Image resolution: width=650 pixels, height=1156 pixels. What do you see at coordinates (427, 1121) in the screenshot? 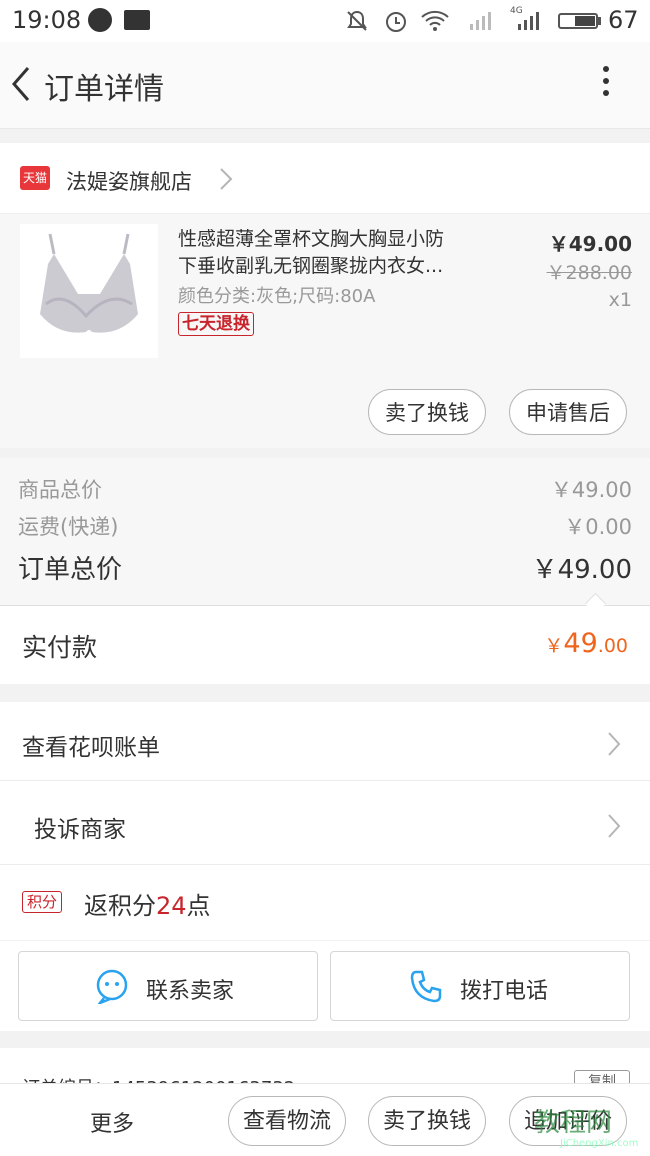
I see `sell-button: 卖了换钱` at bounding box center [427, 1121].